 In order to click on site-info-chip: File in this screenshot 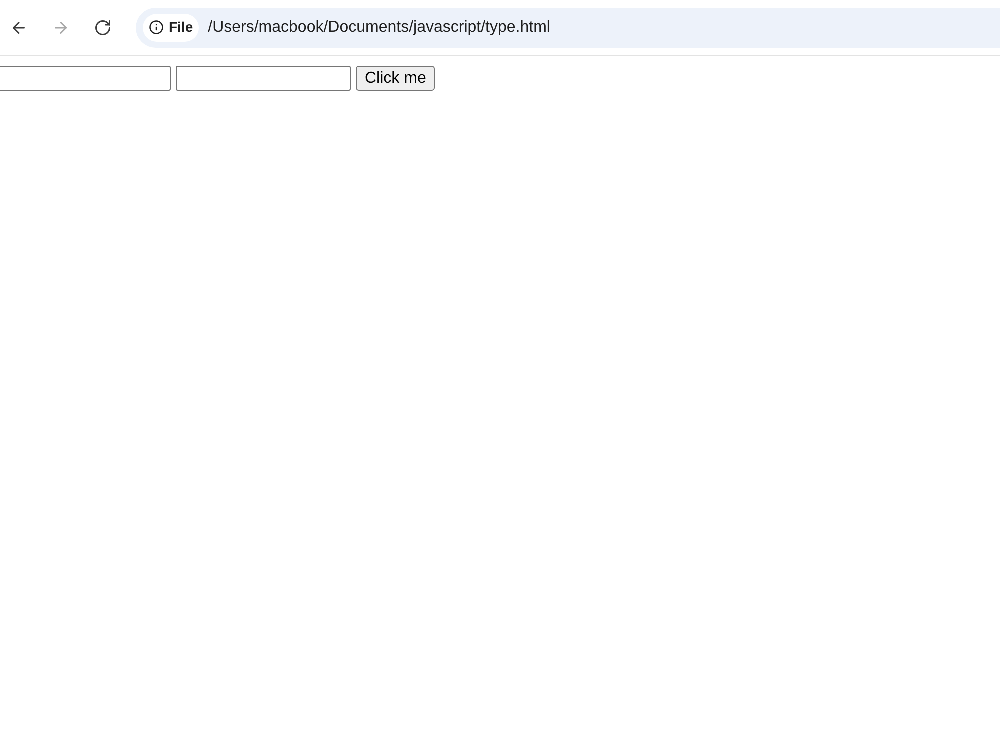, I will do `click(171, 28)`.